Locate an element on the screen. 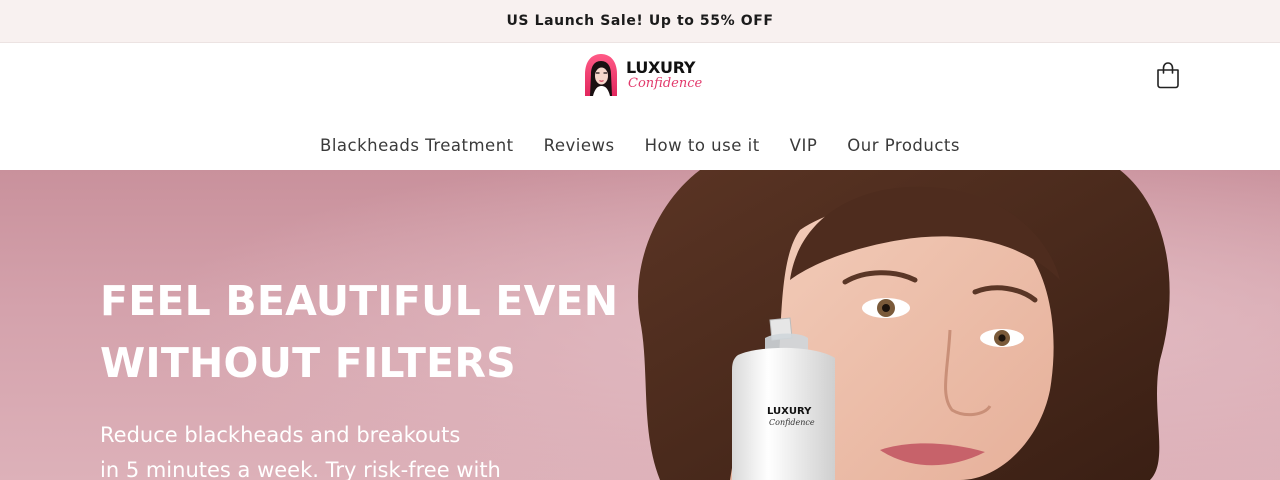 This screenshot has width=1280, height=480. hero-heading: FEEL BEAUTIFUL EVEN WITHOUT FILTERS is located at coordinates (370, 332).